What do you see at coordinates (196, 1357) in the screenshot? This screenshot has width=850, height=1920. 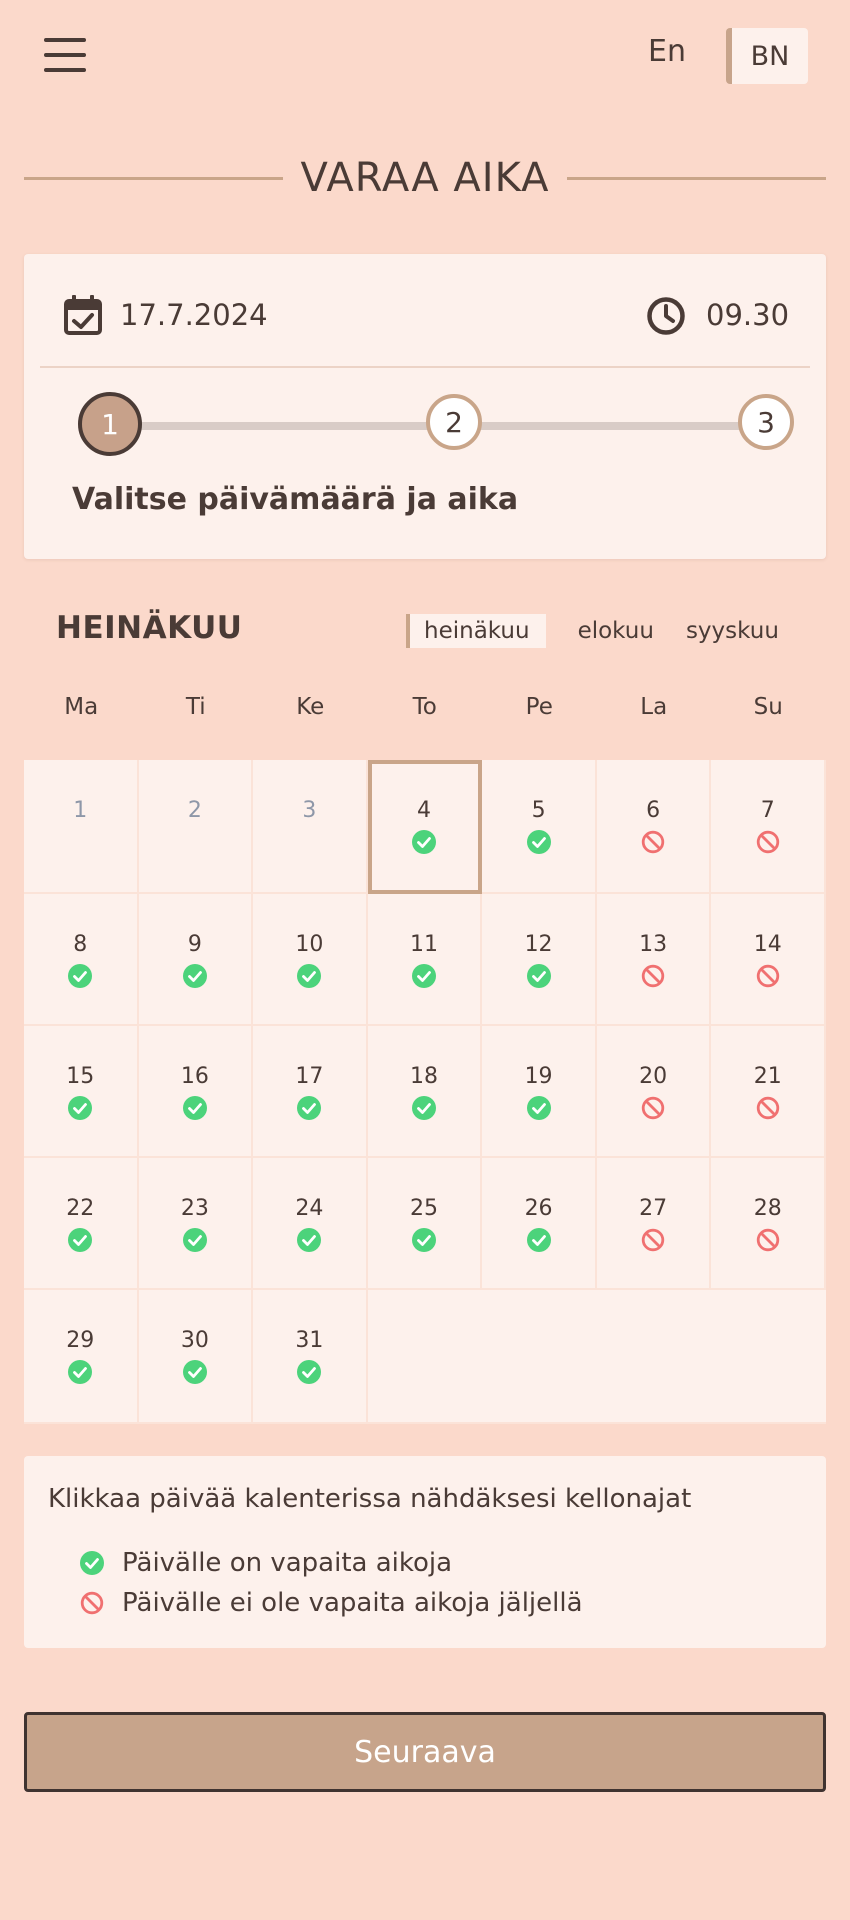 I see `calendar-day-30: 30` at bounding box center [196, 1357].